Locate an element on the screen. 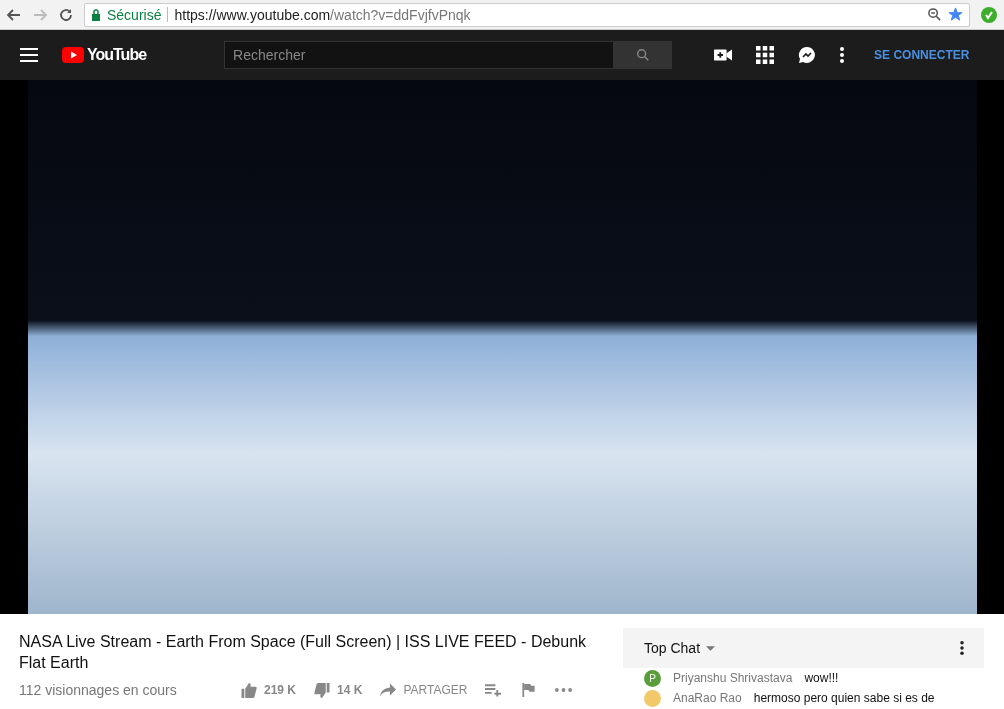 This screenshot has width=1004, height=709. url-text: https://www.youtube.com/watch?v=ddFvjfvPnqk is located at coordinates (322, 14).